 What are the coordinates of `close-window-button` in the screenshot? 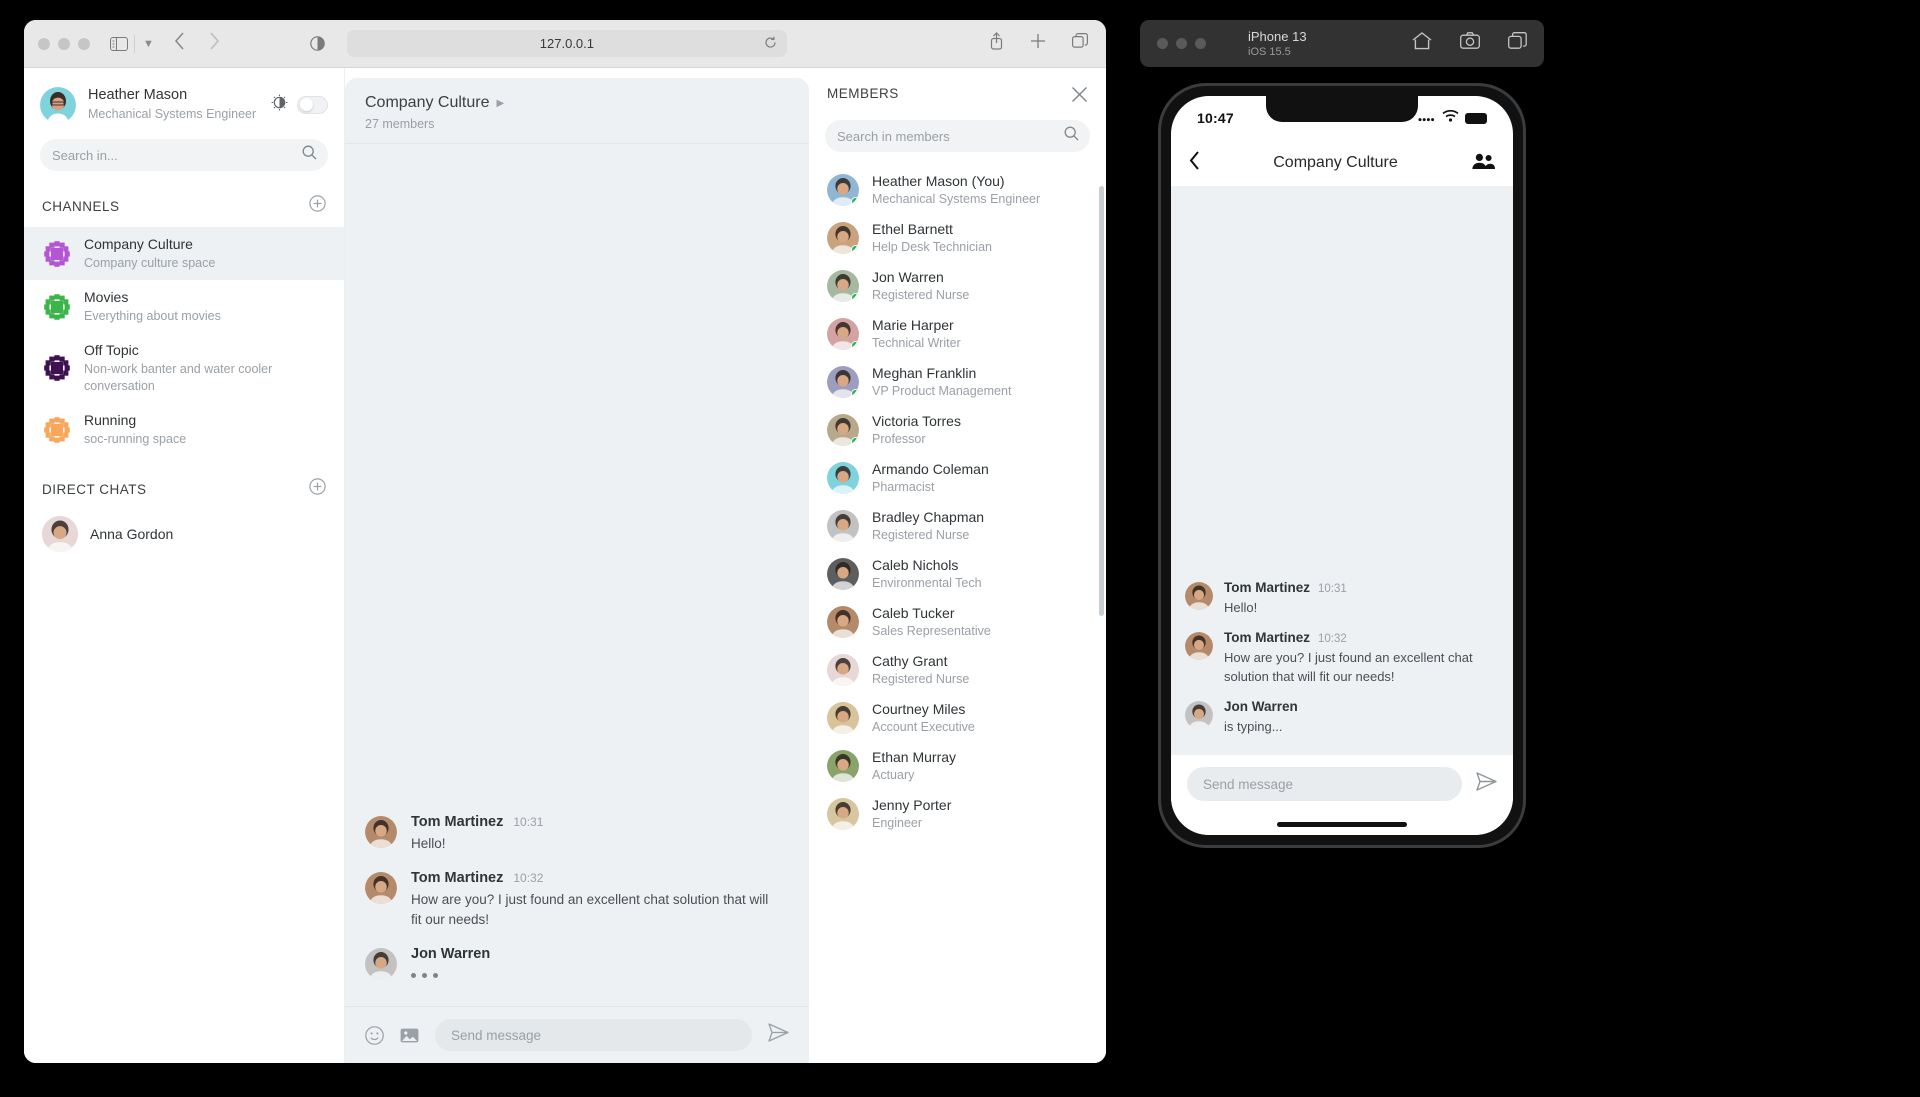 It's located at (44, 43).